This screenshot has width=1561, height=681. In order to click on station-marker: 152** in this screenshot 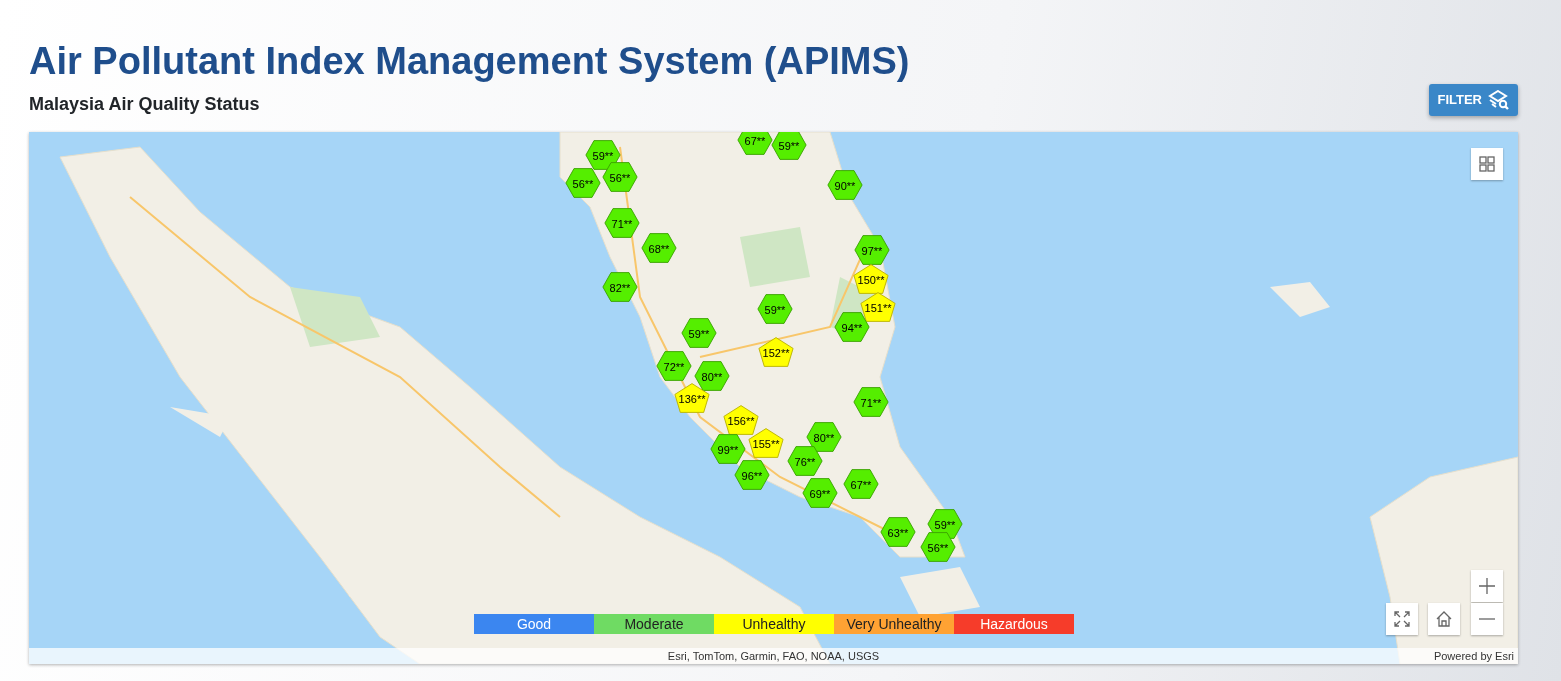, I will do `click(776, 352)`.